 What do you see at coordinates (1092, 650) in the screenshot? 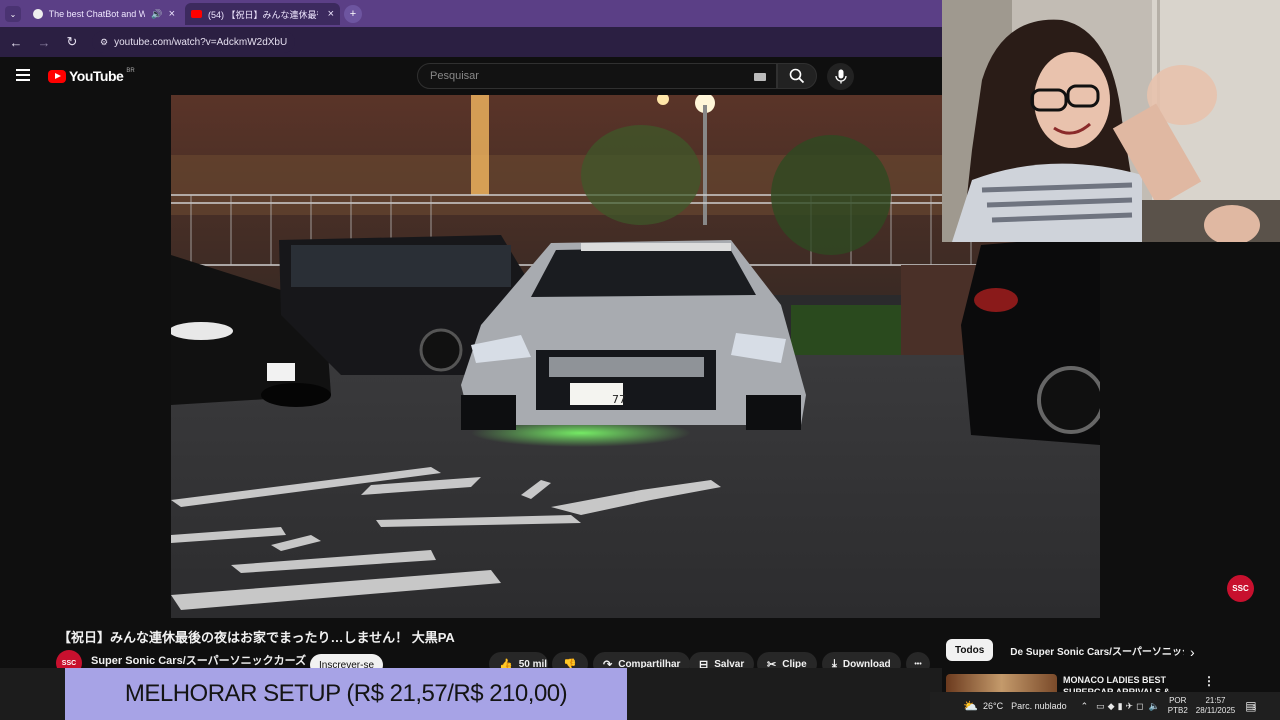
I see `chip-from-channel: De Super Sonic Cars/スーパーソニックカ` at bounding box center [1092, 650].